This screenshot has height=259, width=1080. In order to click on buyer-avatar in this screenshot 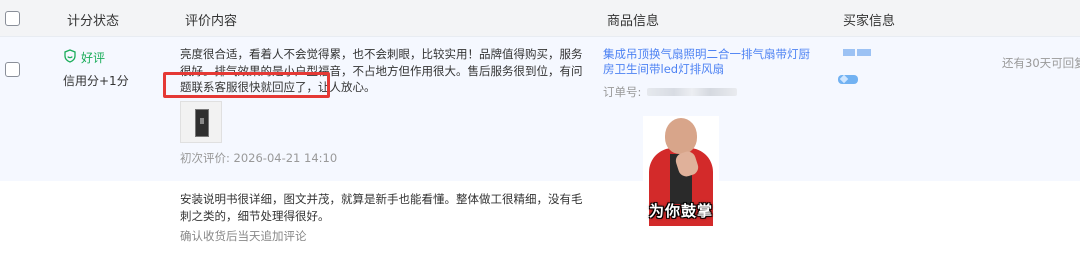, I will do `click(858, 56)`.